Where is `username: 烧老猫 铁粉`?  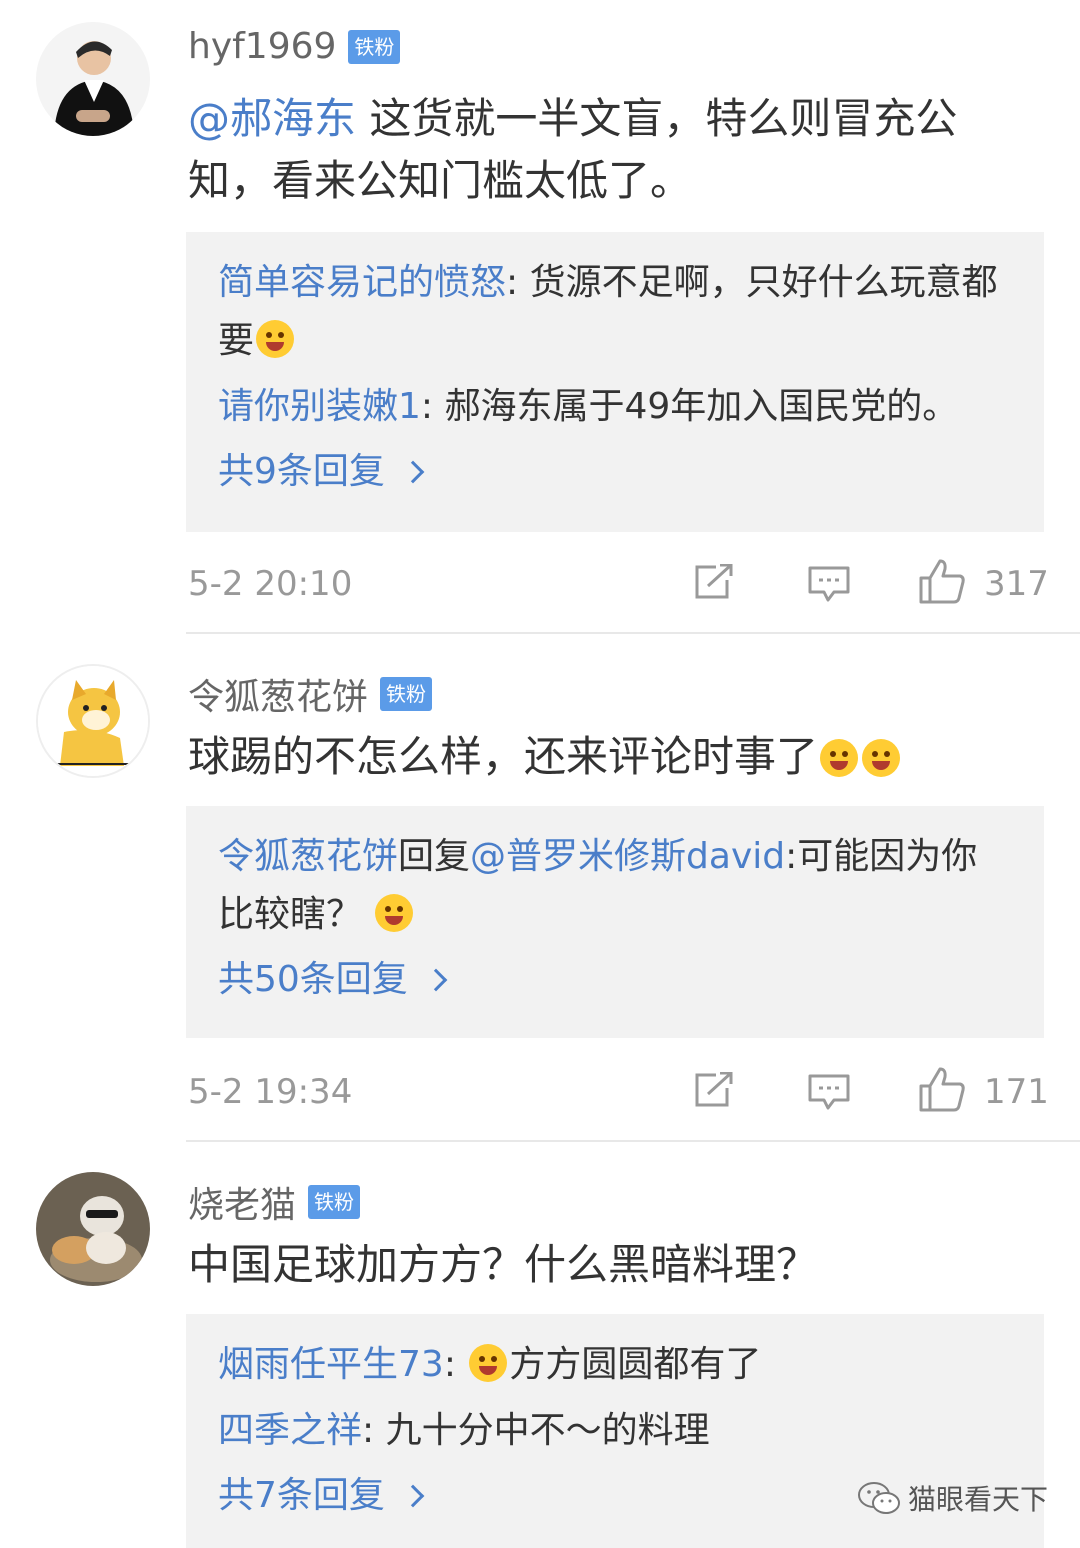 username: 烧老猫 铁粉 is located at coordinates (274, 1202).